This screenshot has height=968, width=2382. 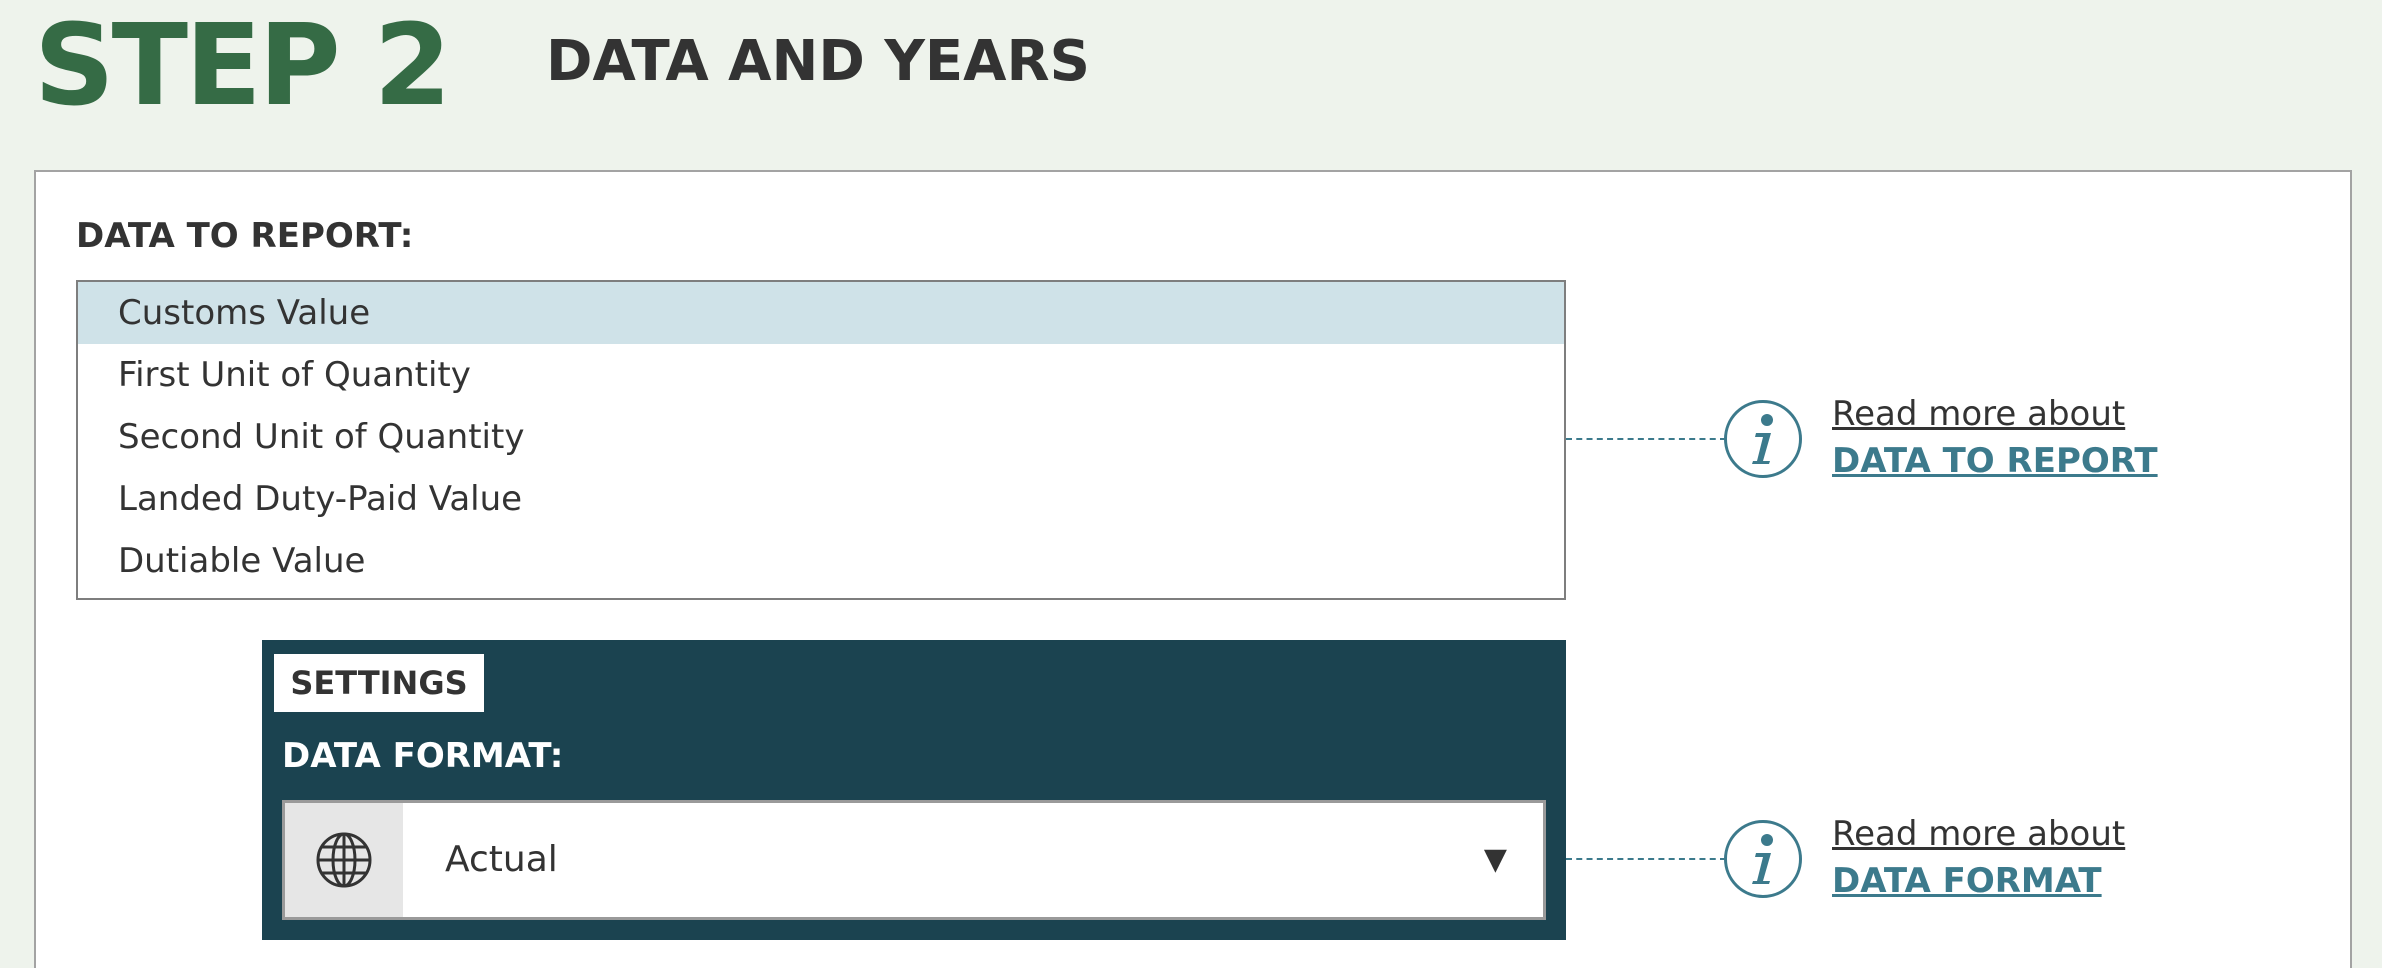 I want to click on read-more-topic: DATA FORMAT, so click(x=1967, y=881).